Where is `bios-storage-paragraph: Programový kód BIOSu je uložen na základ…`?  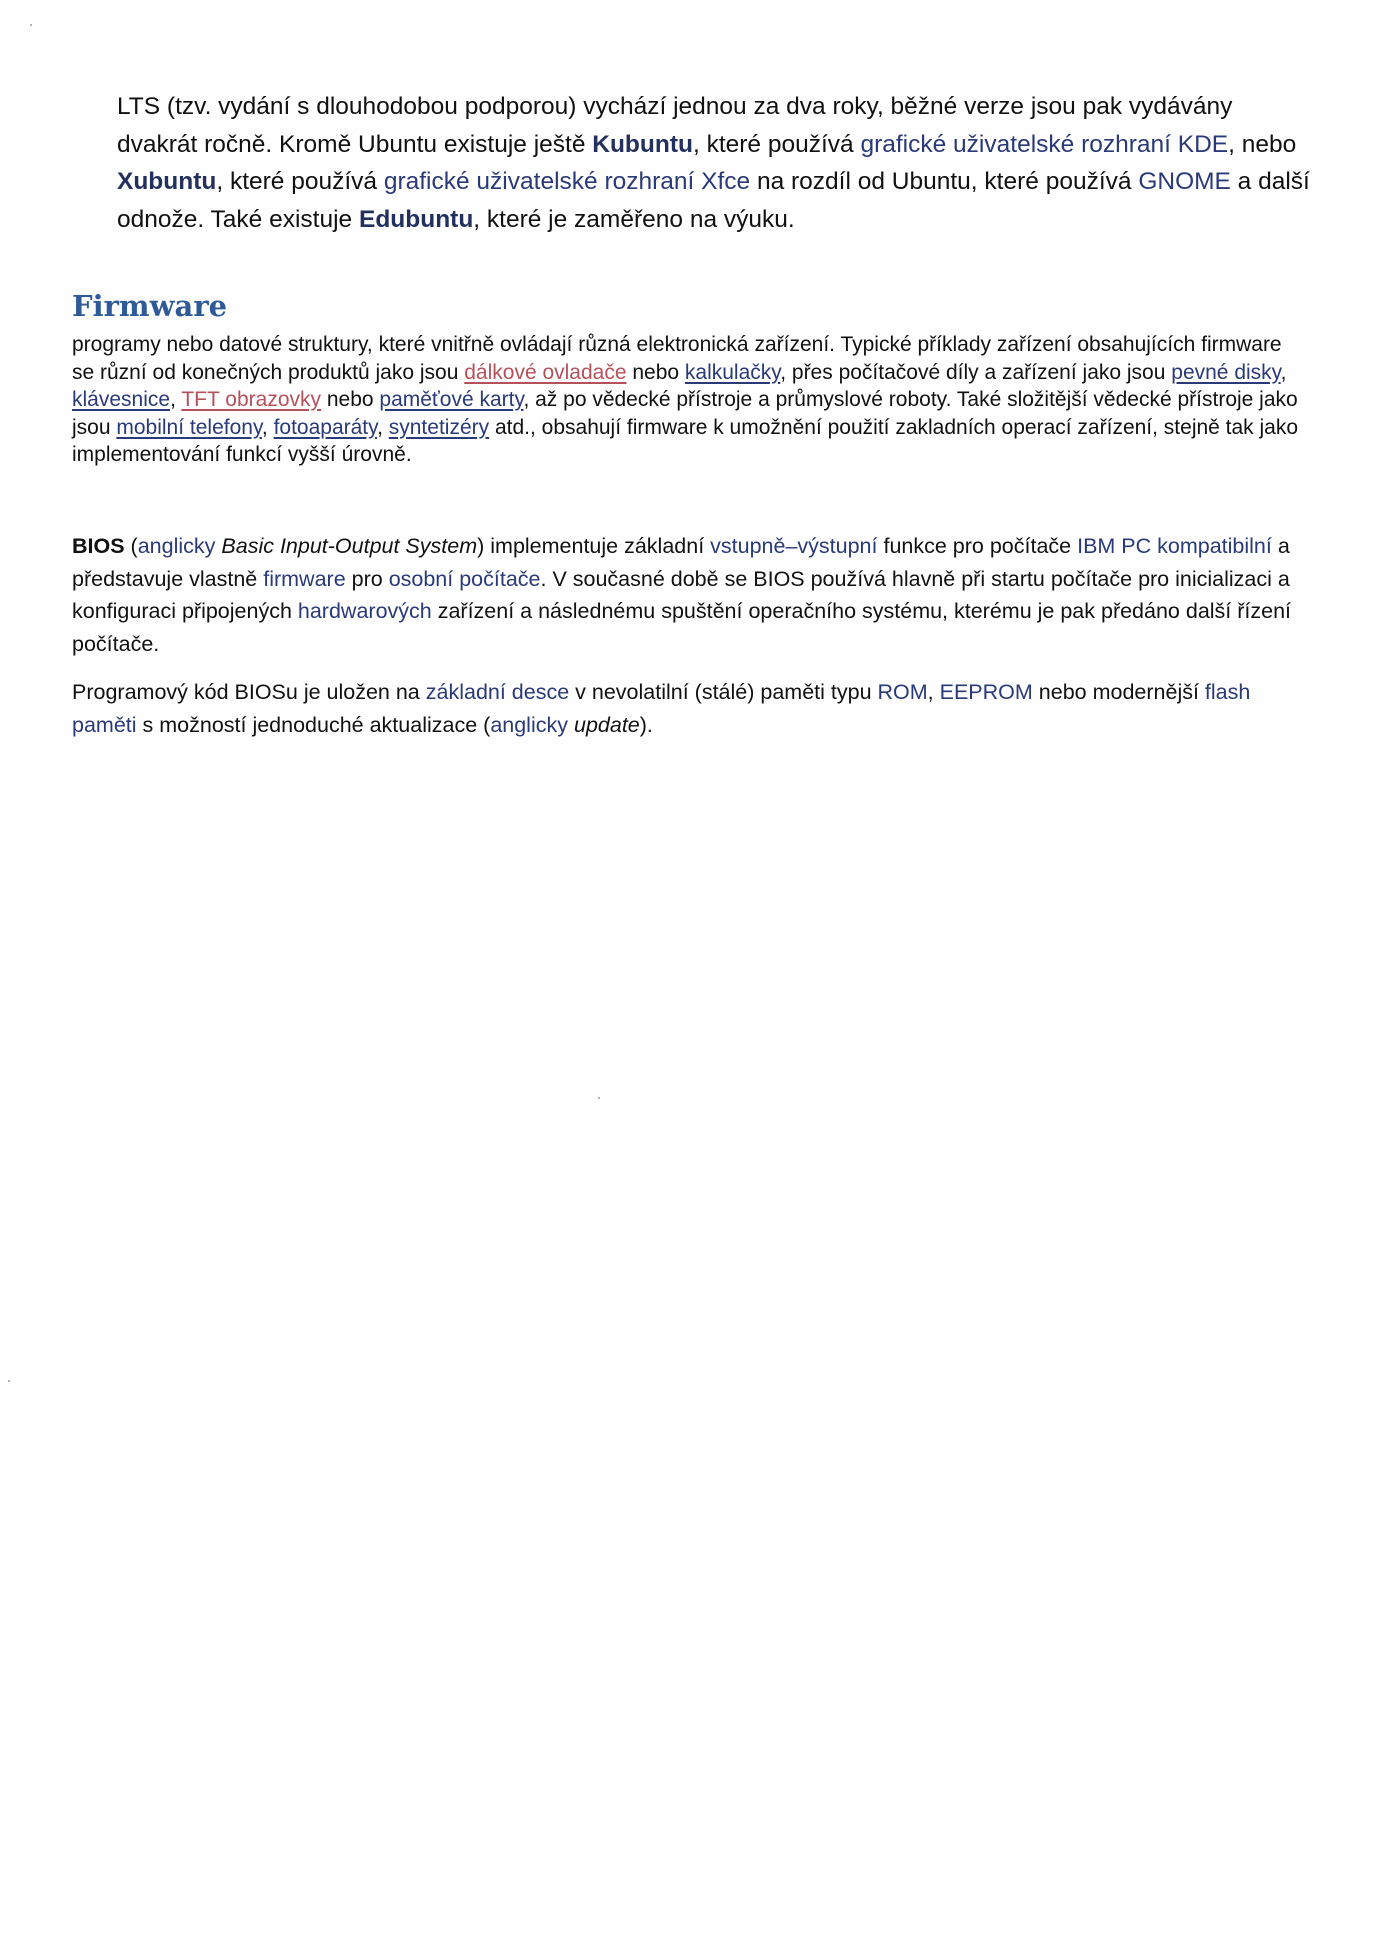 bios-storage-paragraph: Programový kód BIOSu je uložen na základ… is located at coordinates (692, 709).